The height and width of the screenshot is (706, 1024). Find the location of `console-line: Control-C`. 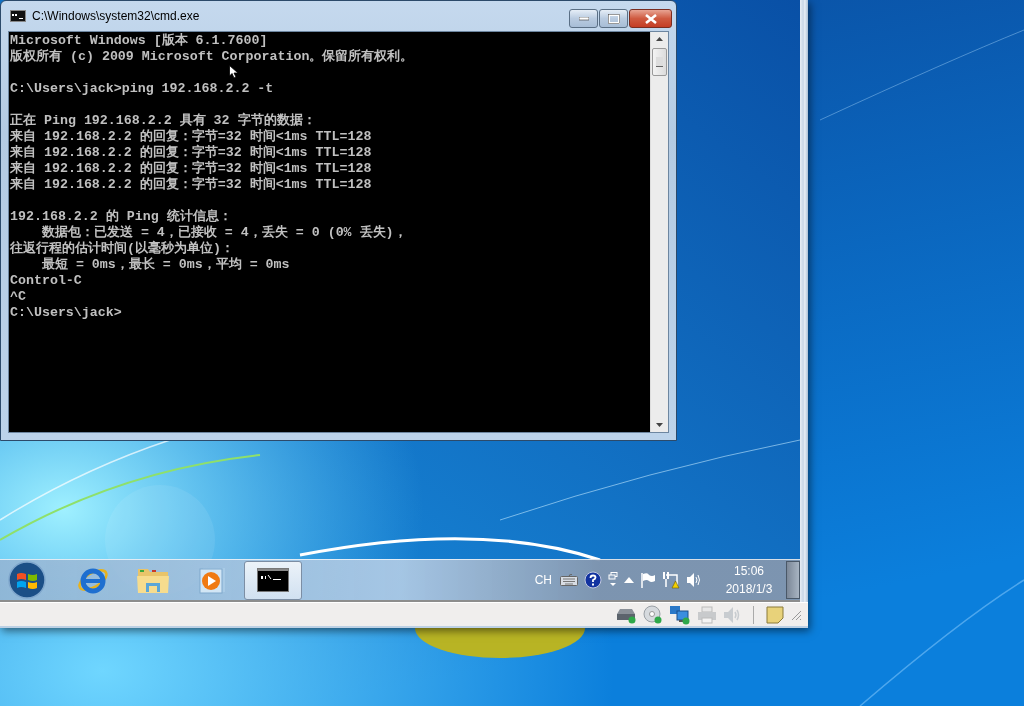

console-line: Control-C is located at coordinates (46, 281).